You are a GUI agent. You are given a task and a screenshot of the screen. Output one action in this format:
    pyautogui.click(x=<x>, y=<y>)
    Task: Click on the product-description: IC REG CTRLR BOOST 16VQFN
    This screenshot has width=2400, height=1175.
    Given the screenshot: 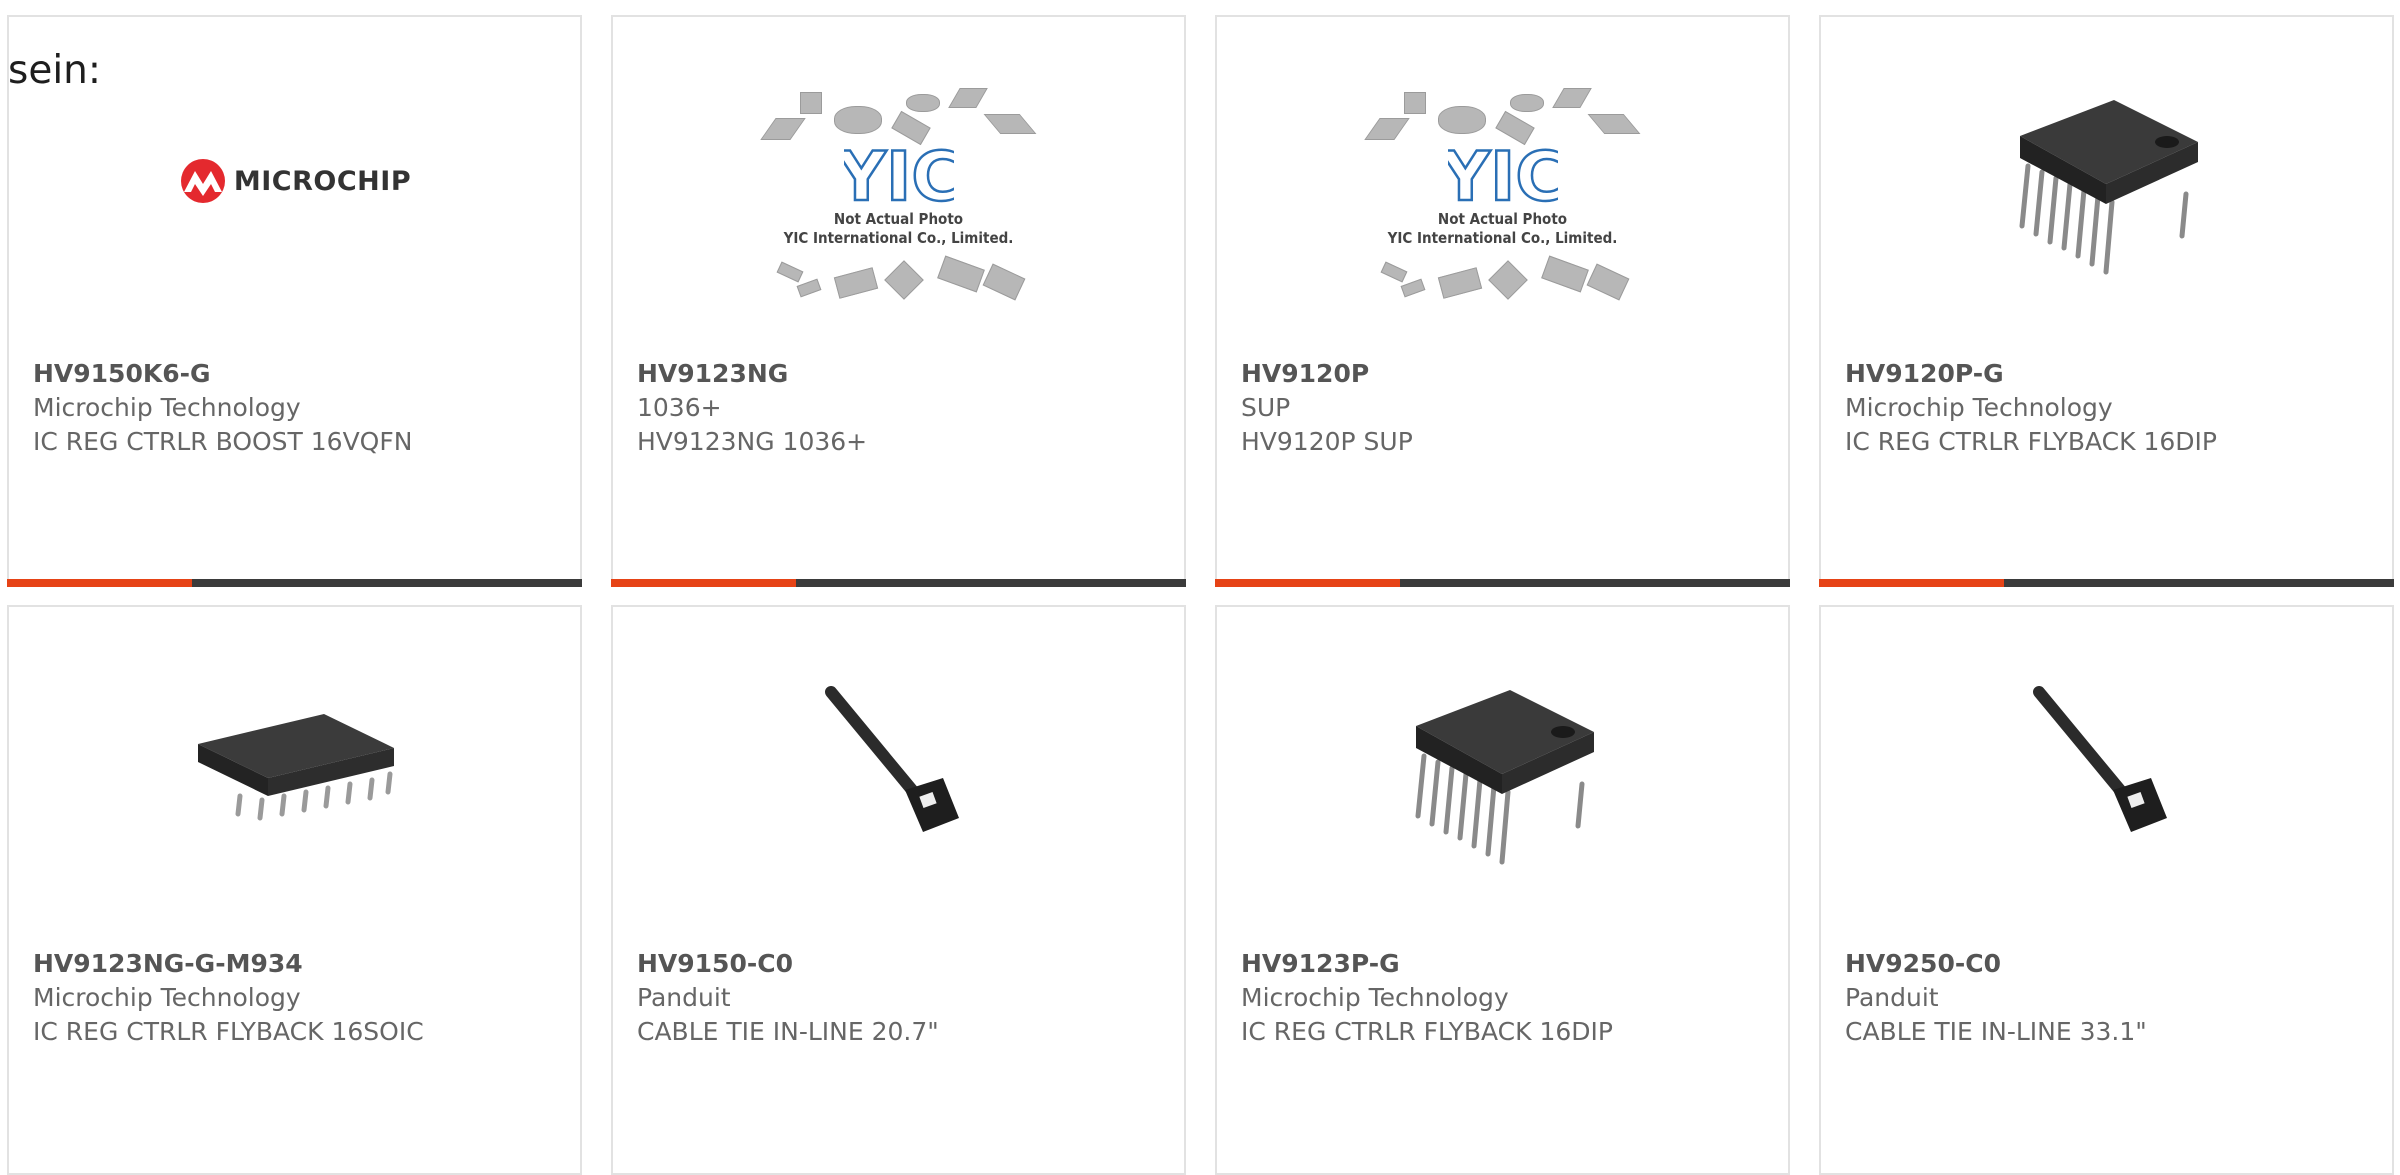 What is the action you would take?
    pyautogui.click(x=223, y=441)
    